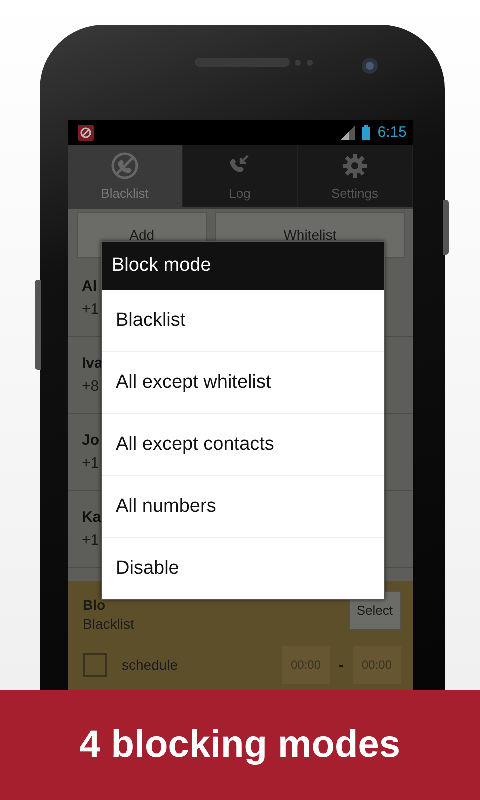  What do you see at coordinates (125, 193) in the screenshot?
I see `tab-label: Blacklist` at bounding box center [125, 193].